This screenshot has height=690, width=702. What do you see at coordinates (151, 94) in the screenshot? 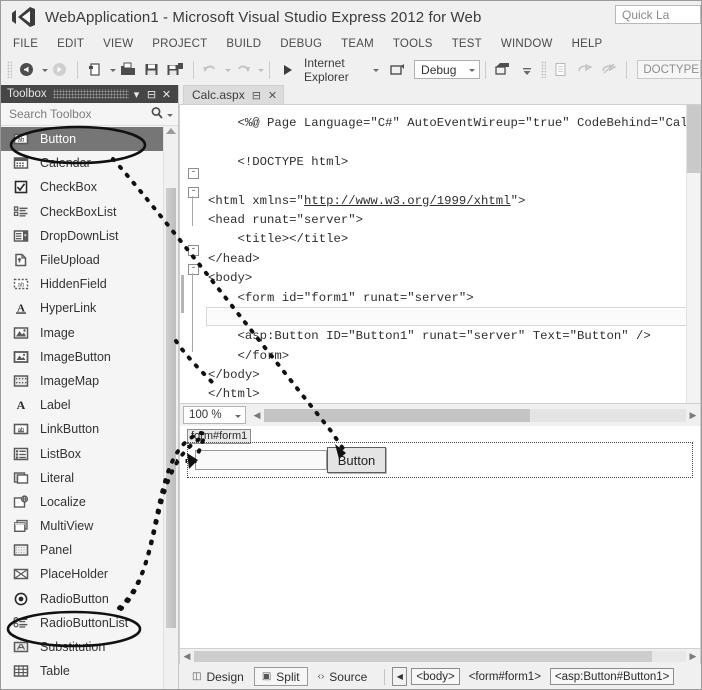
I see `toolbox-pin-icon: ⊟` at bounding box center [151, 94].